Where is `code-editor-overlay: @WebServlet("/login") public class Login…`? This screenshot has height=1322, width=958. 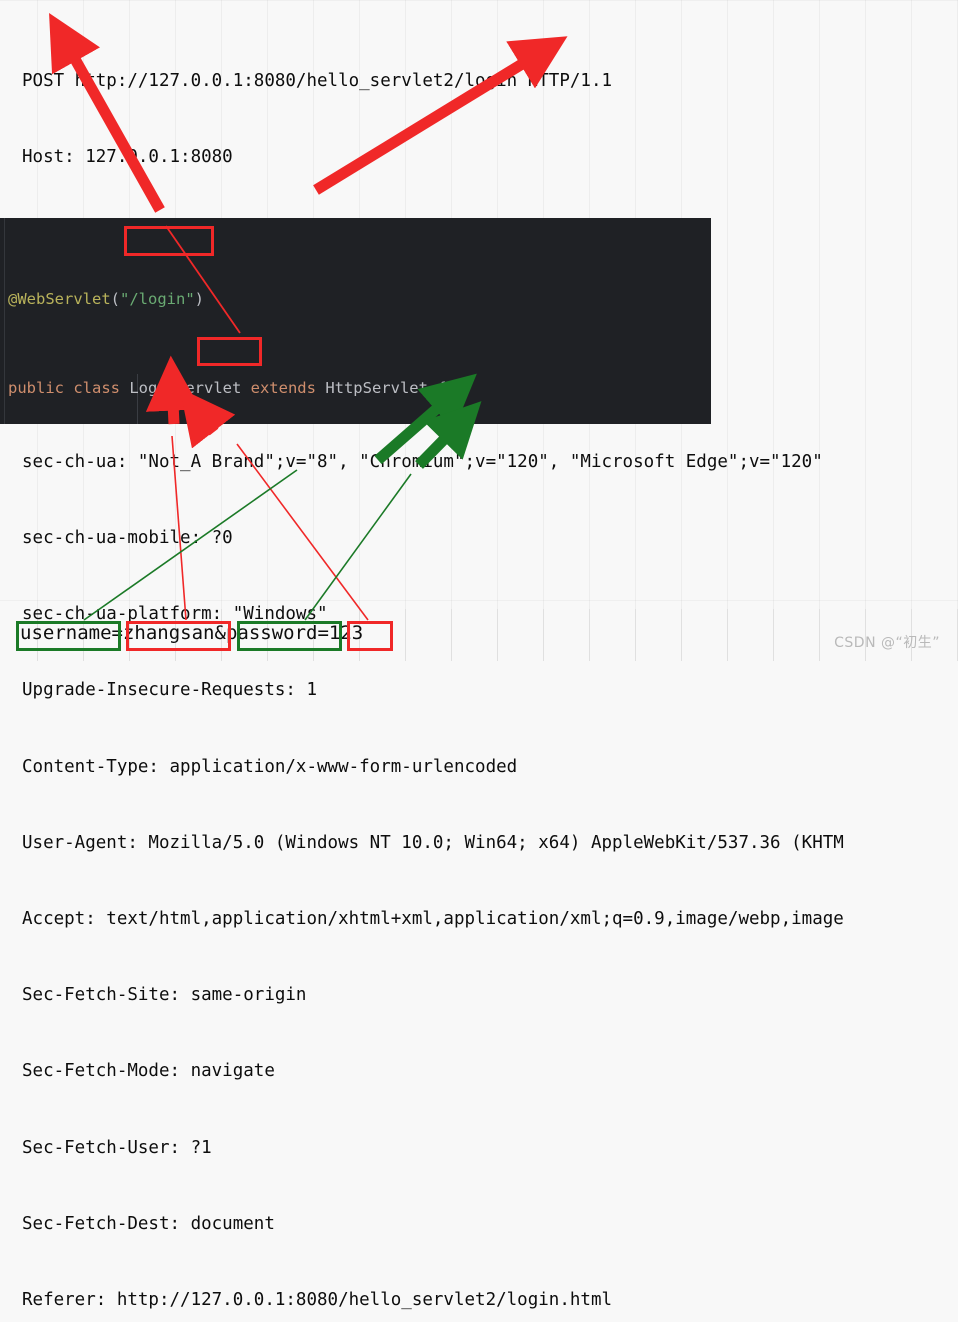
code-editor-overlay: @WebServlet("/login") public class Login… is located at coordinates (355, 321).